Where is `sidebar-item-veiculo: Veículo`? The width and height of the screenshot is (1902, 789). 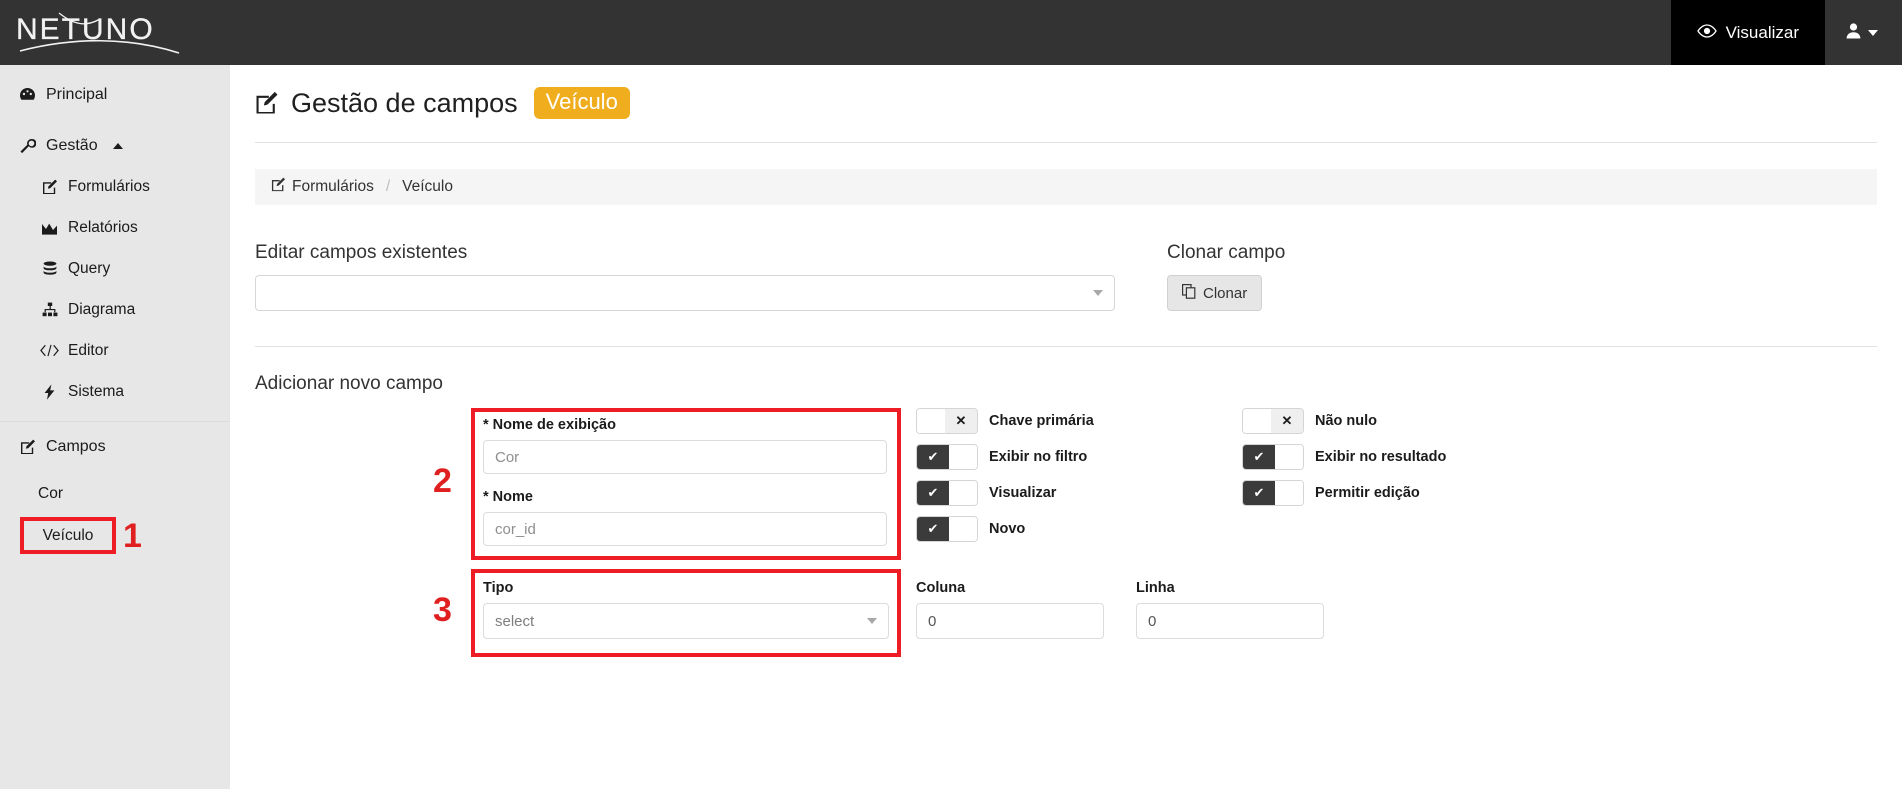
sidebar-item-veiculo: Veículo is located at coordinates (68, 535).